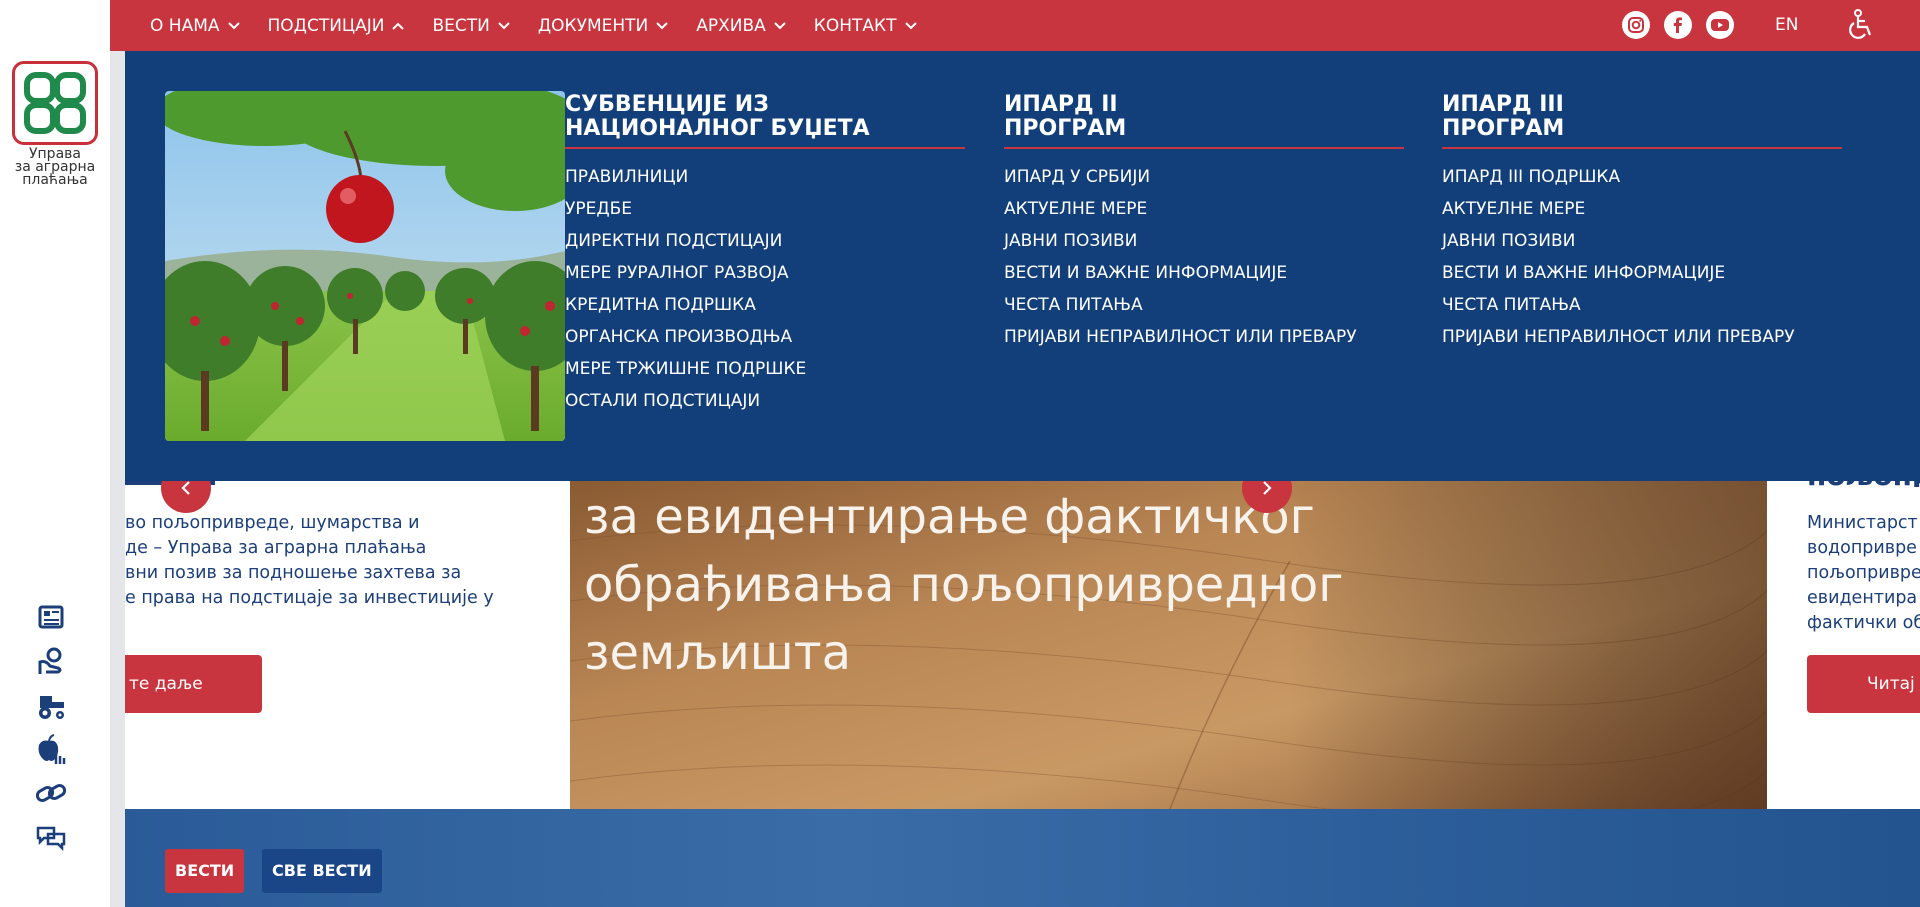  I want to click on news-section: ВЕСТИ СВЕ ВЕСТИ, so click(1022, 858).